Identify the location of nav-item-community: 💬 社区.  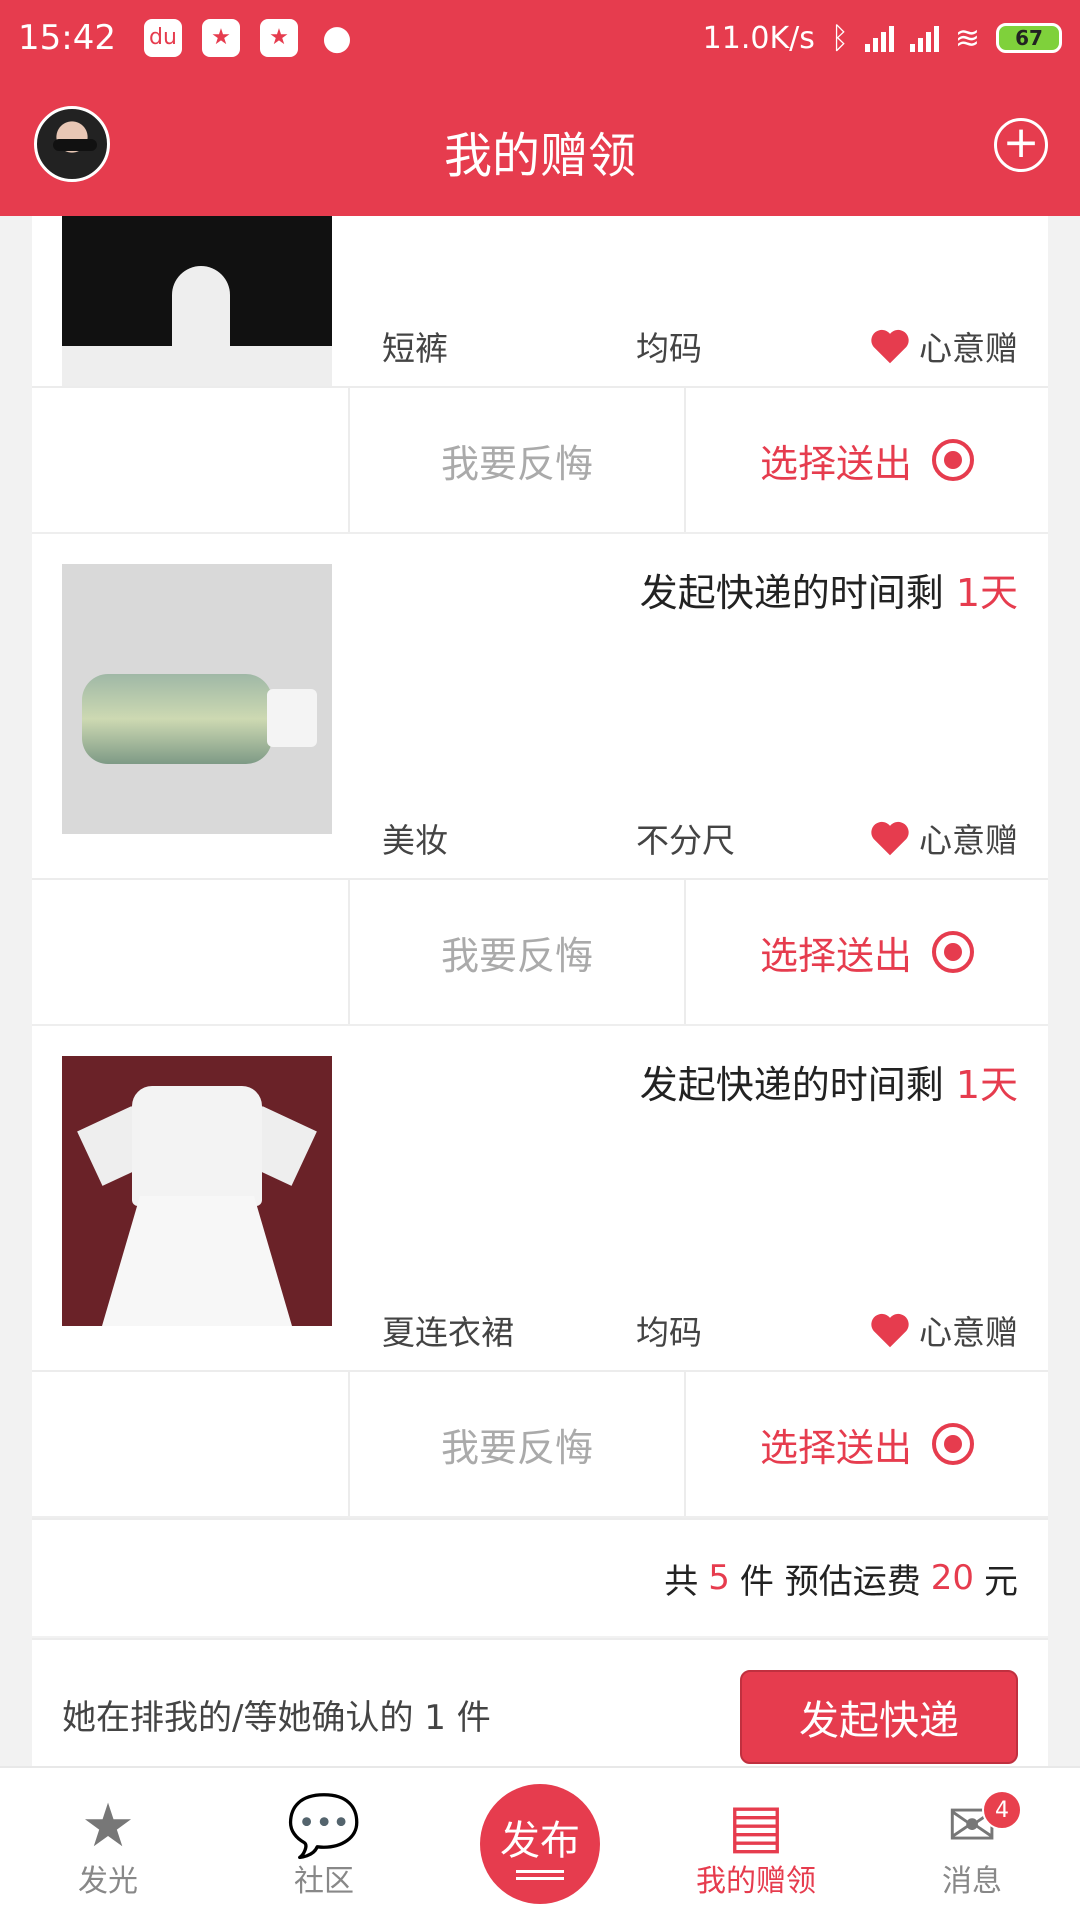
(324, 1844).